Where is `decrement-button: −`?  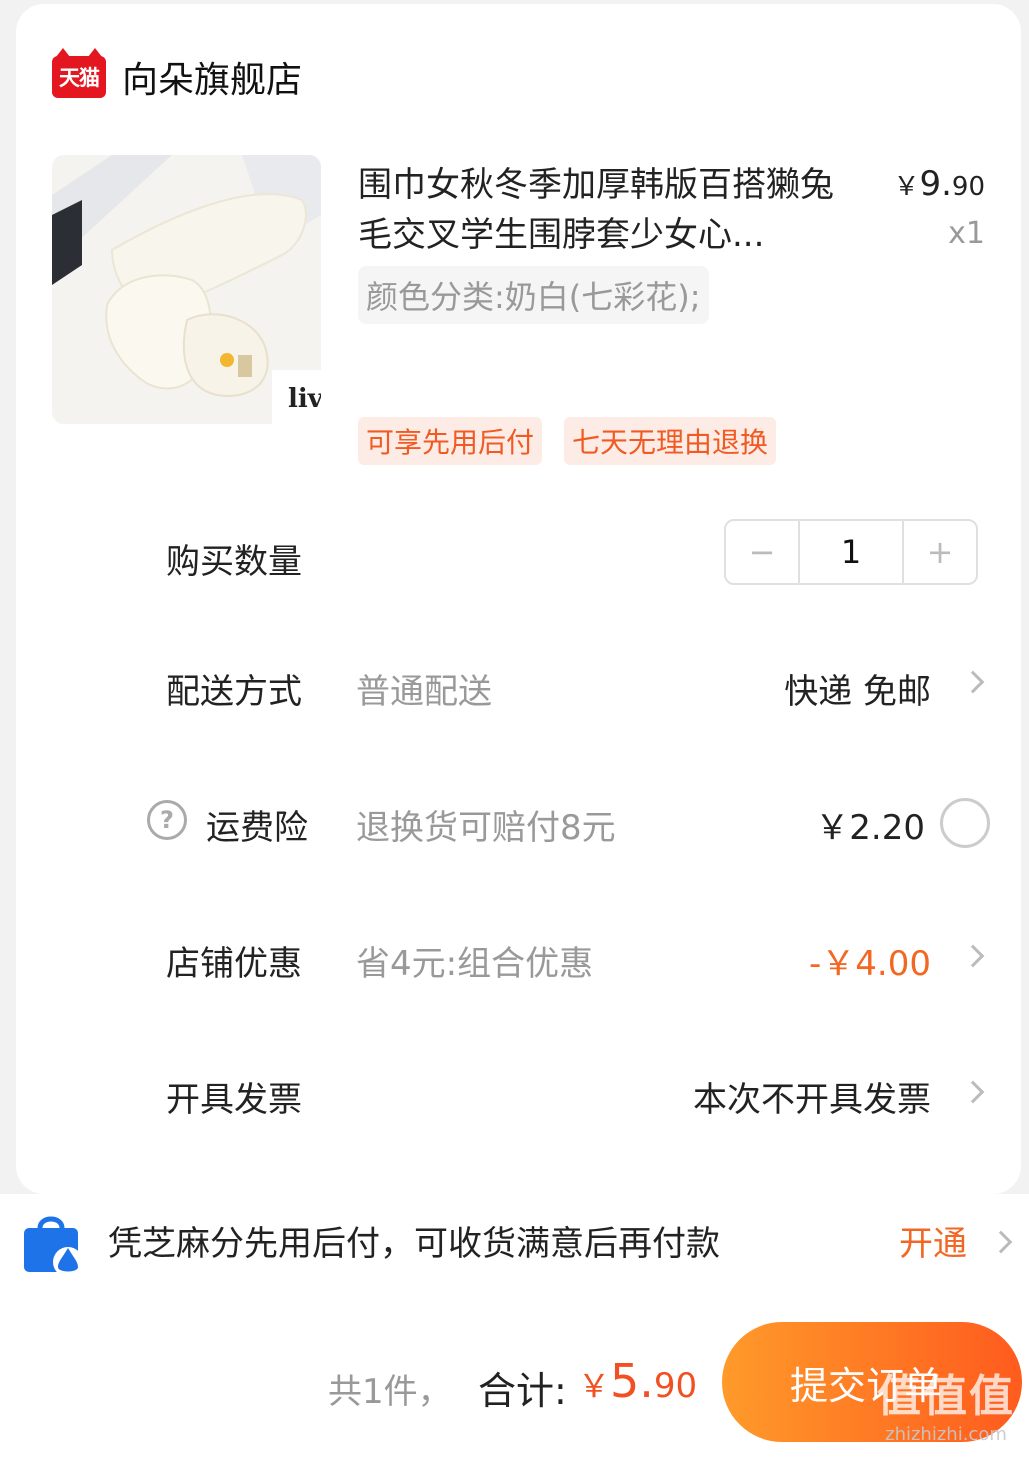
decrement-button: − is located at coordinates (762, 552).